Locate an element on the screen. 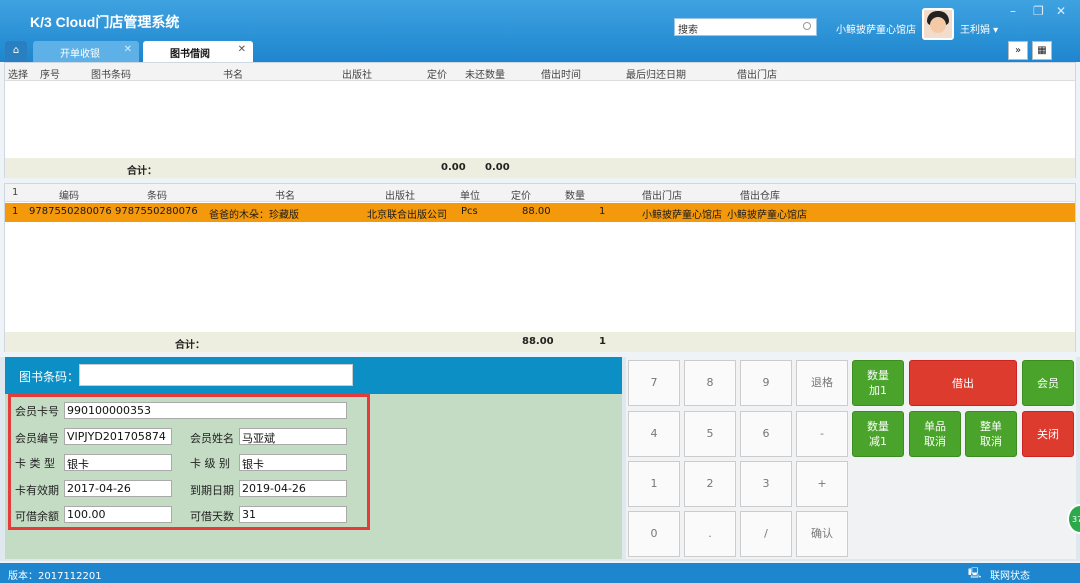 This screenshot has height=583, width=1080. barcode-input is located at coordinates (216, 375).